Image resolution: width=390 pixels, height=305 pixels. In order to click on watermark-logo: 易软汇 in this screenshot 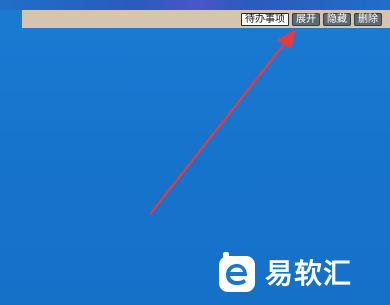, I will do `click(283, 274)`.